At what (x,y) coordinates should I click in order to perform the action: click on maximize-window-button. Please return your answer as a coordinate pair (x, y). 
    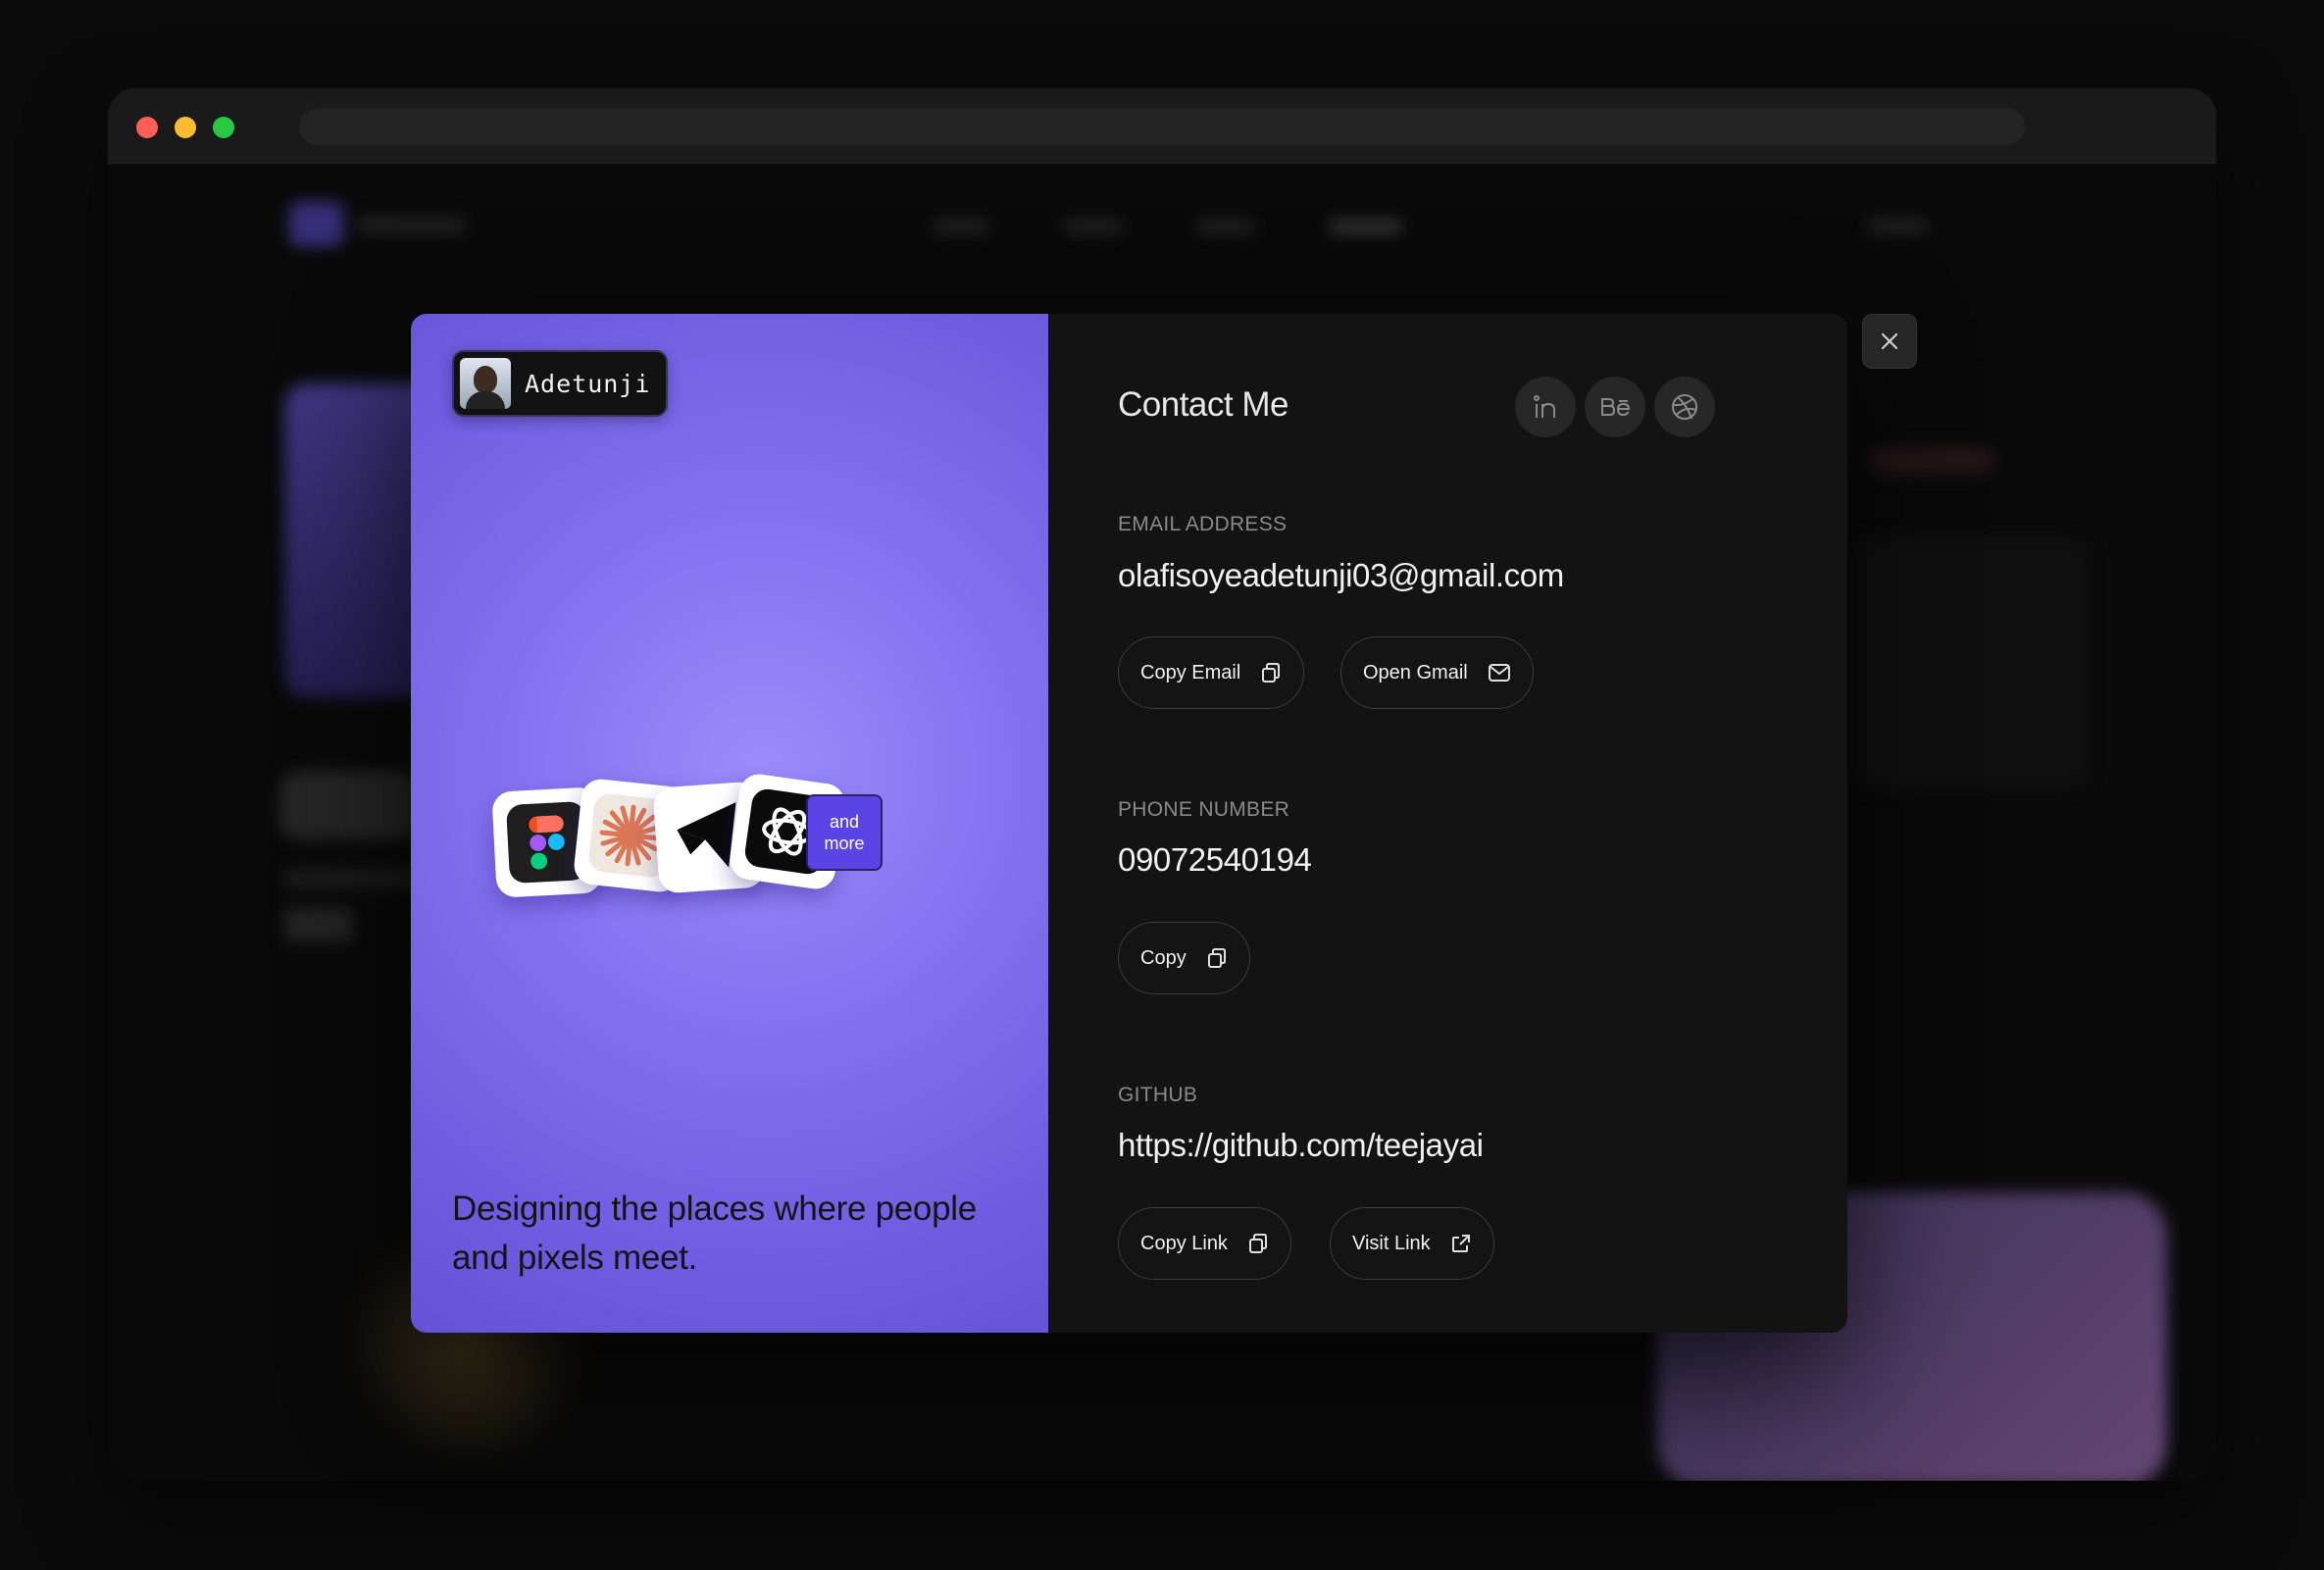
    Looking at the image, I should click on (224, 128).